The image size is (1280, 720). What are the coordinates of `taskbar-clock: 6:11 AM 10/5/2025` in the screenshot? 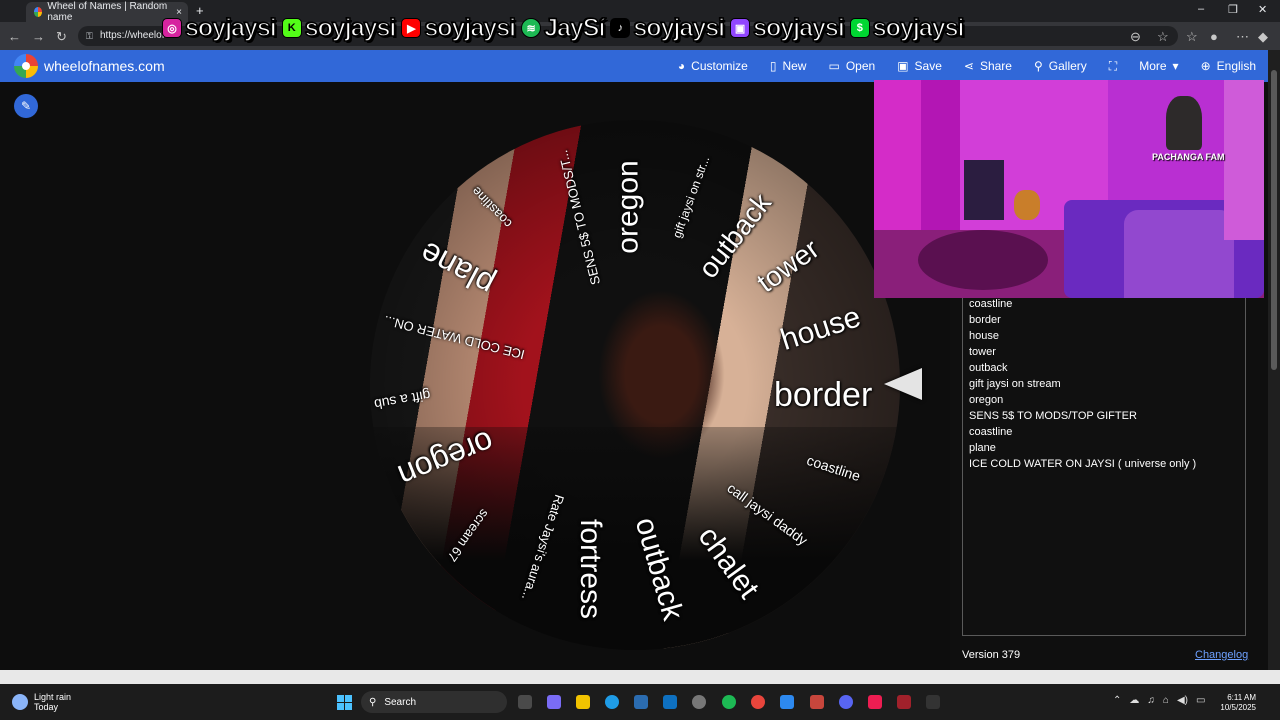 It's located at (1238, 703).